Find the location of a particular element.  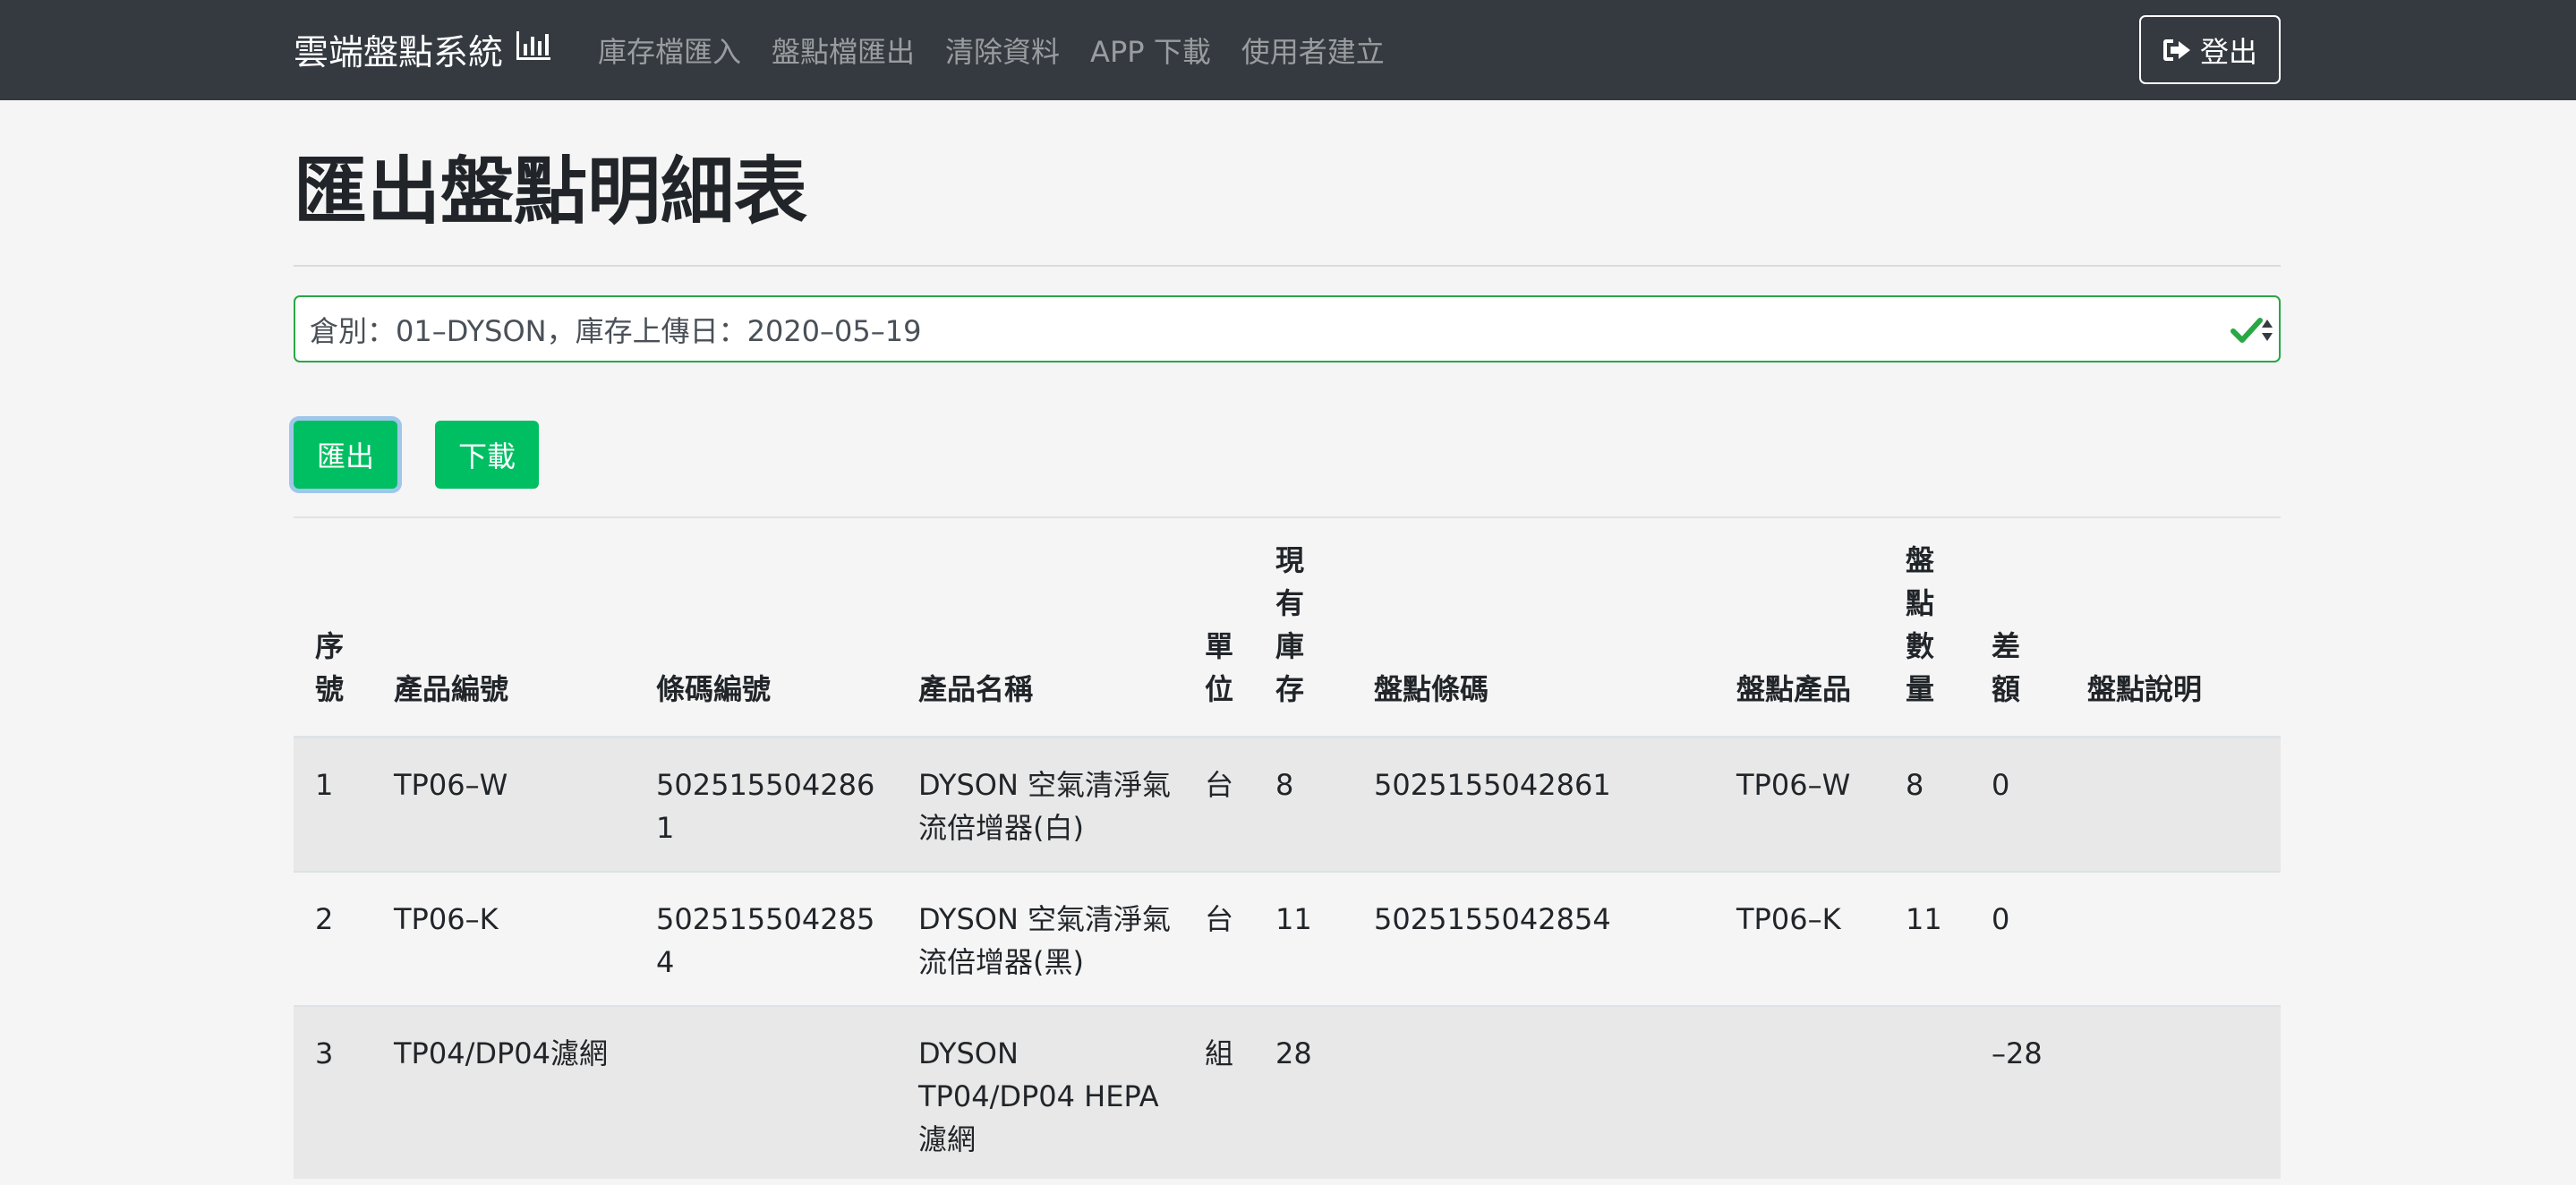

export-button: 匯出 is located at coordinates (345, 455).